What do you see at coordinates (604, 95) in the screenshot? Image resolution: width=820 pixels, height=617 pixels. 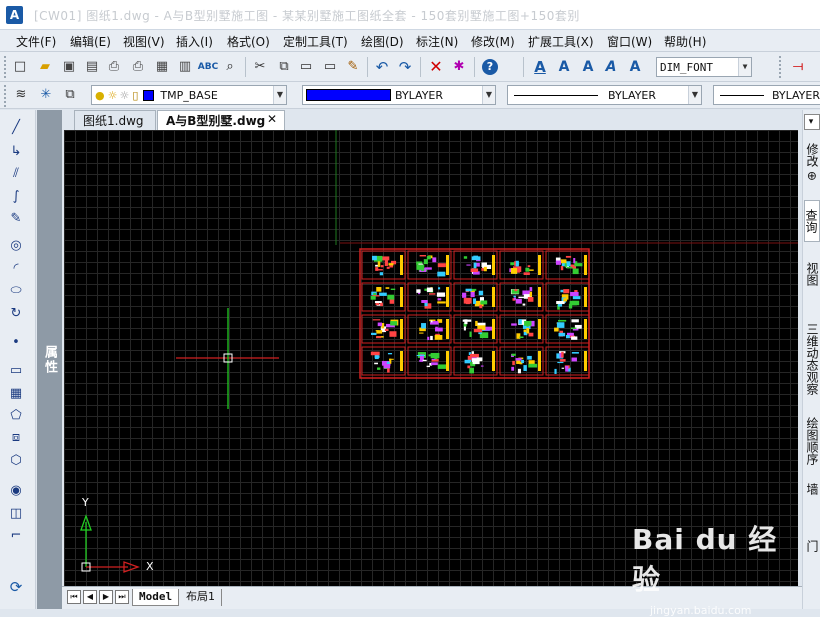 I see `linetype-select: BYLAYER ▼` at bounding box center [604, 95].